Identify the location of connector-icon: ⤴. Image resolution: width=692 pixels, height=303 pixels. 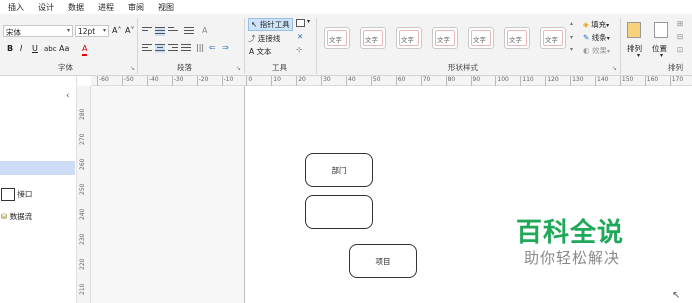
(252, 38).